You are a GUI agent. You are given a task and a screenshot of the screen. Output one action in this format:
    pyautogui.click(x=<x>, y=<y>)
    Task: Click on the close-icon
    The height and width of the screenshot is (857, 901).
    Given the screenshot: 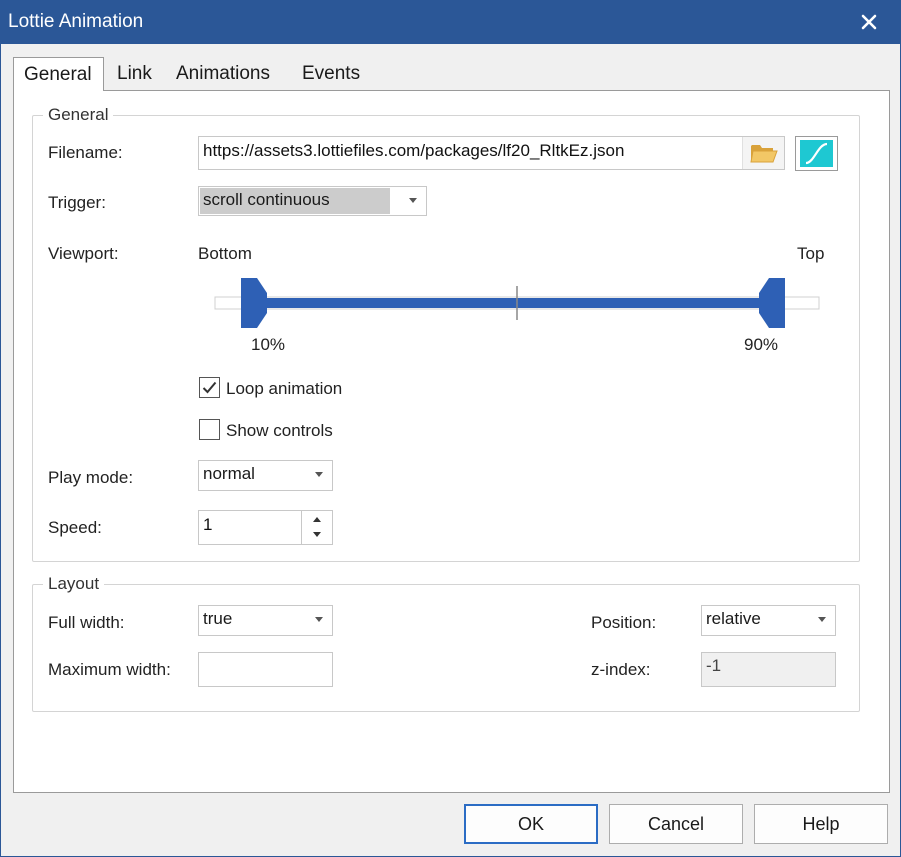 What is the action you would take?
    pyautogui.click(x=869, y=22)
    